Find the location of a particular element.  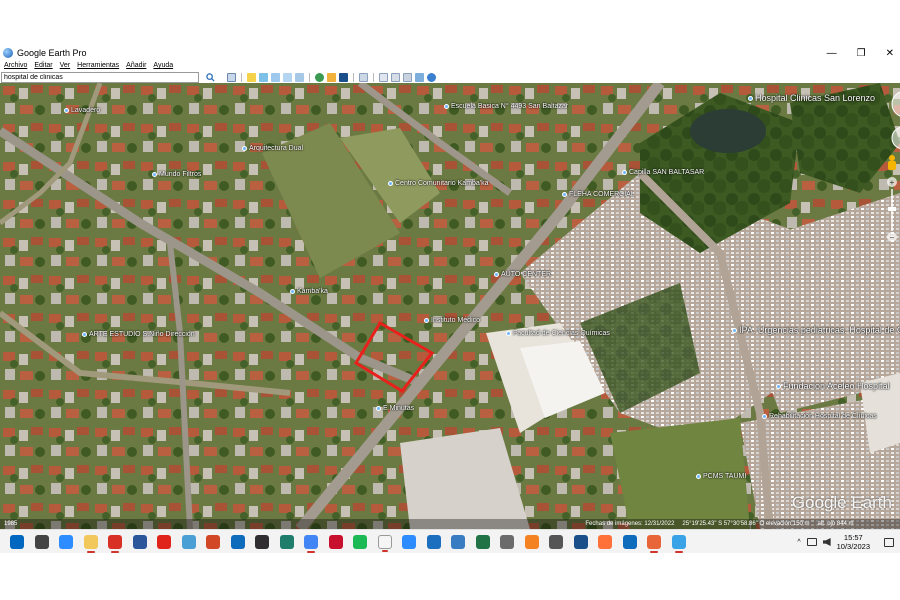

search-input is located at coordinates (100, 77).